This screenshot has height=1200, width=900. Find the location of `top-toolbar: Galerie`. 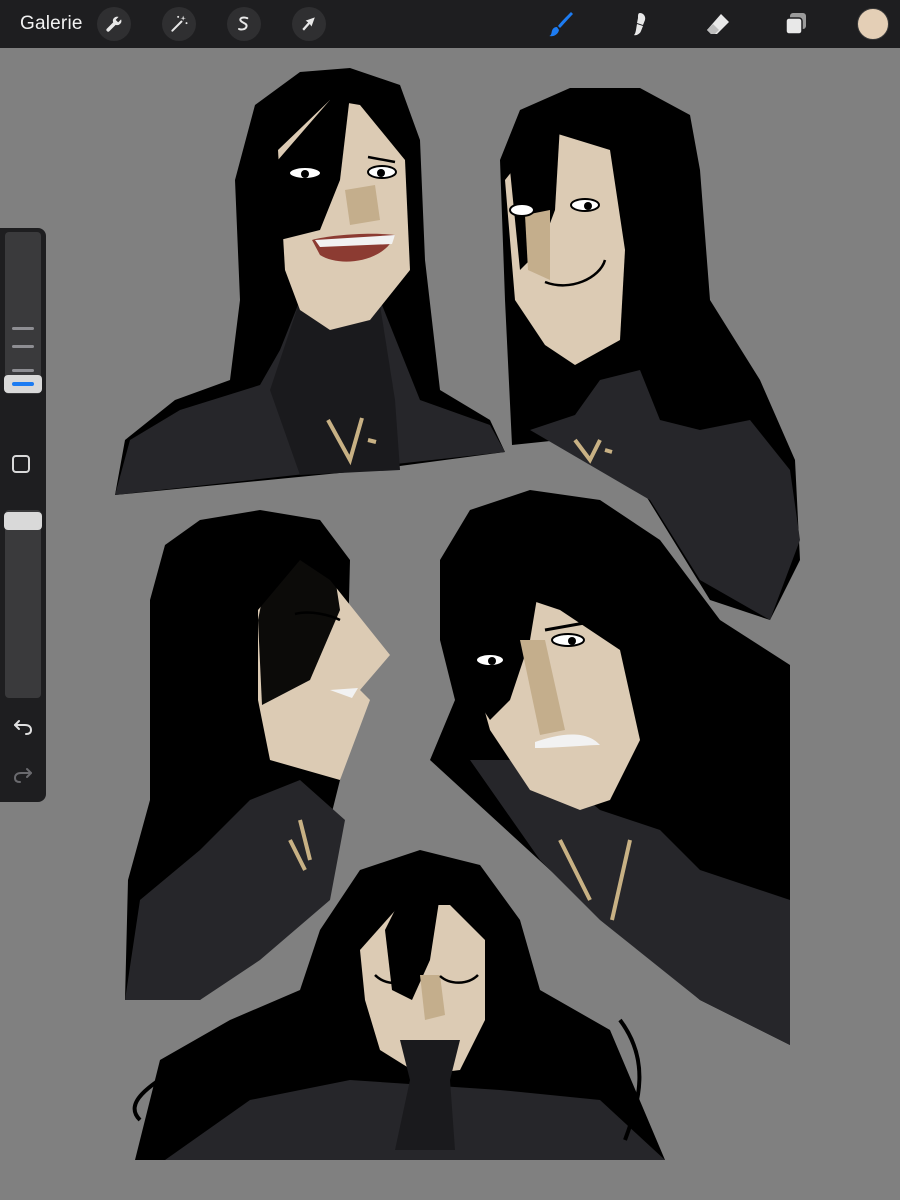

top-toolbar: Galerie is located at coordinates (450, 24).